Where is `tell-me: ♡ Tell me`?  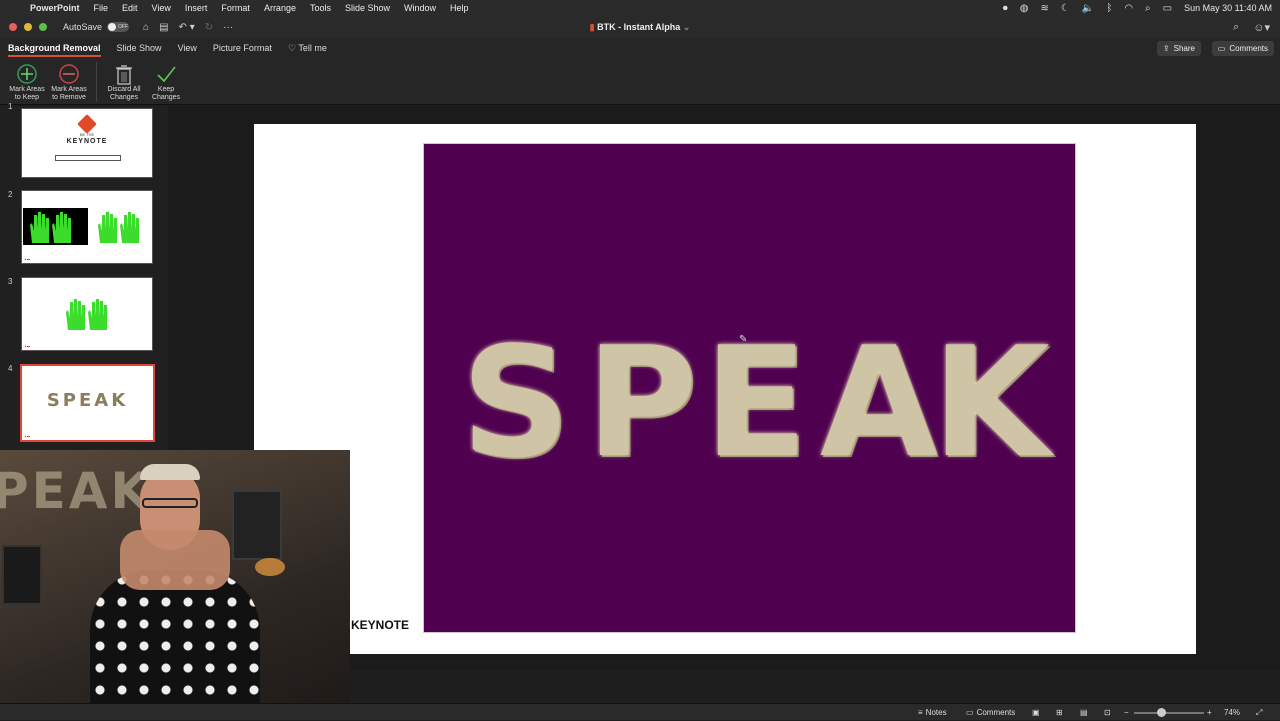 tell-me: ♡ Tell me is located at coordinates (307, 48).